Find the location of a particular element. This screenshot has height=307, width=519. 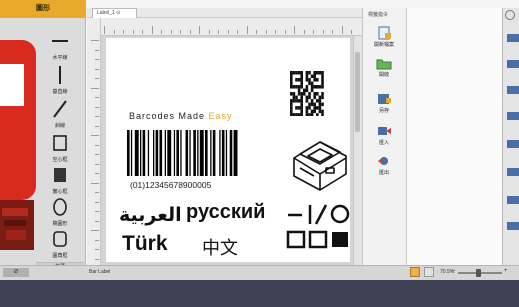

new-file-button: 開新檔案 is located at coordinates (384, 37).